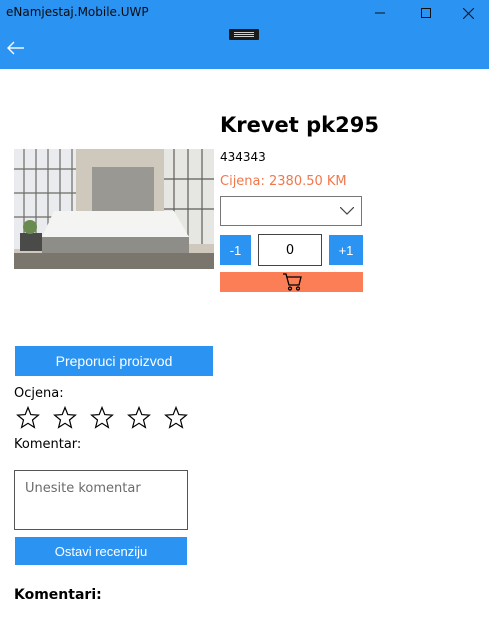  I want to click on add-to-cart-button, so click(291, 282).